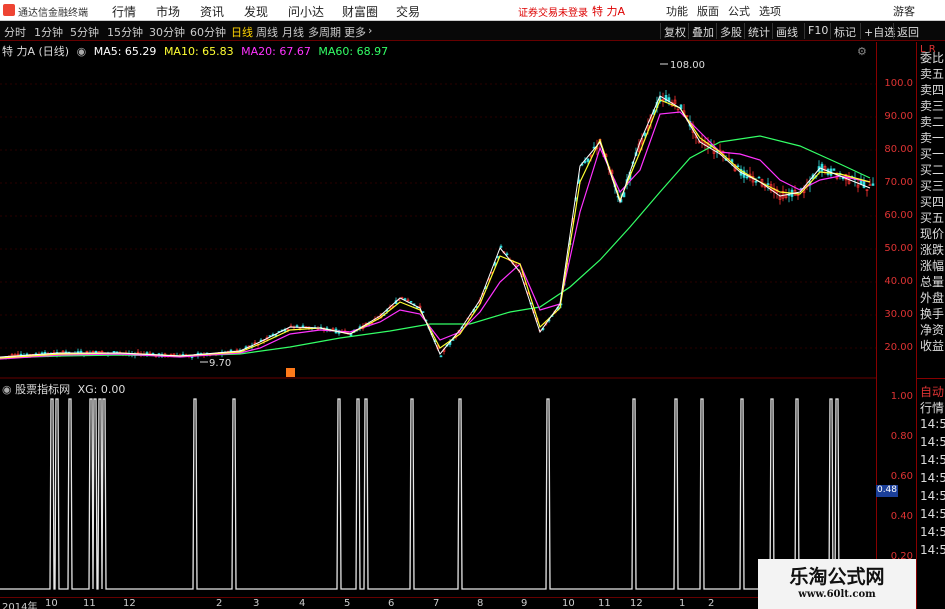 This screenshot has width=945, height=609. Describe the element at coordinates (82, 51) in the screenshot. I see `ma-settings-icon: ◉` at that location.